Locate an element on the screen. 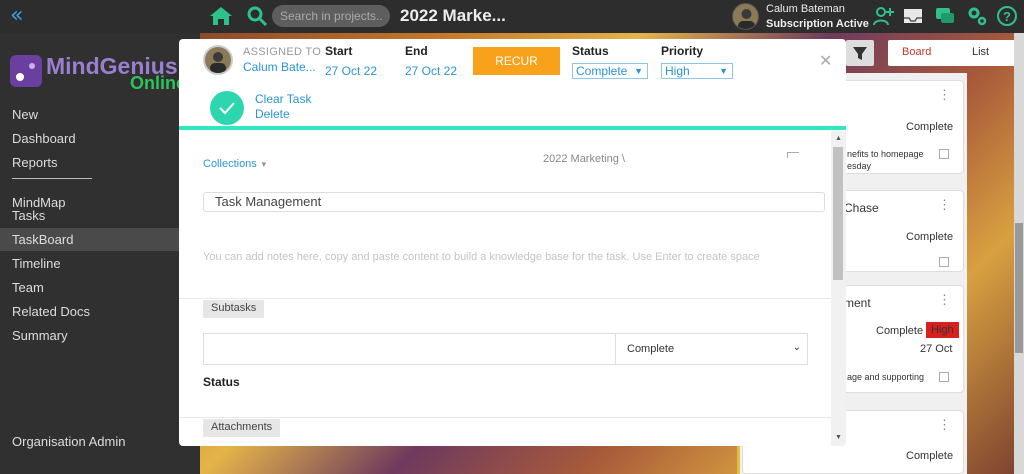 The image size is (1024, 474). help-icon: ? is located at coordinates (1007, 16).